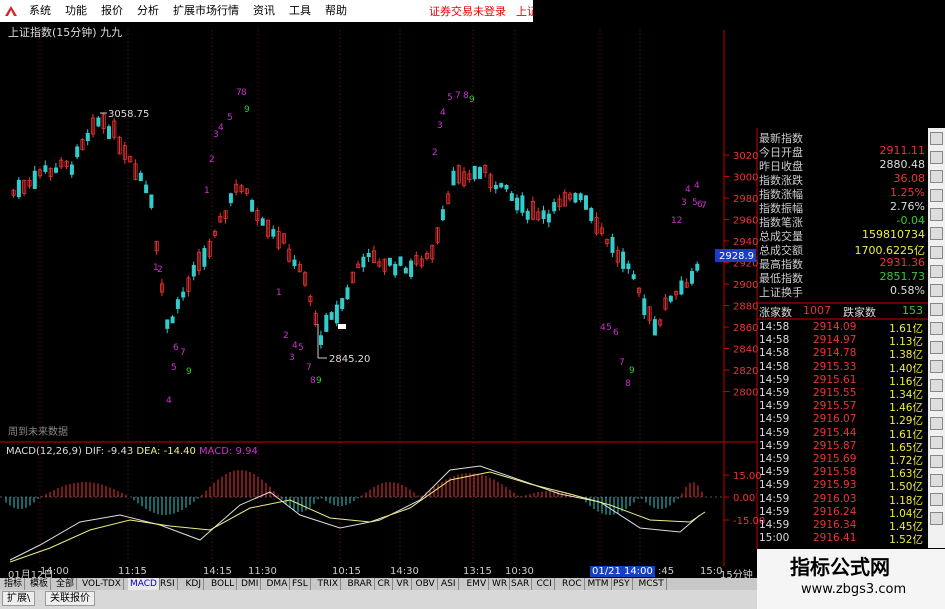 Image resolution: width=945 pixels, height=609 pixels. I want to click on settings-icon, so click(936, 404).